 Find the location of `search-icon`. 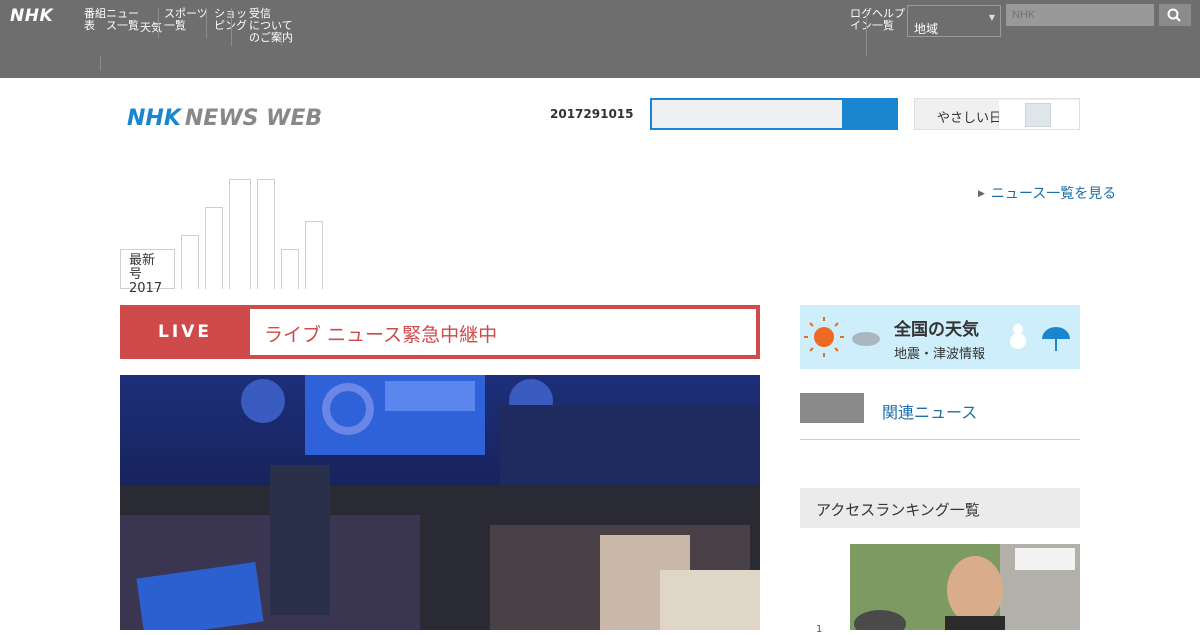

search-icon is located at coordinates (1174, 15).